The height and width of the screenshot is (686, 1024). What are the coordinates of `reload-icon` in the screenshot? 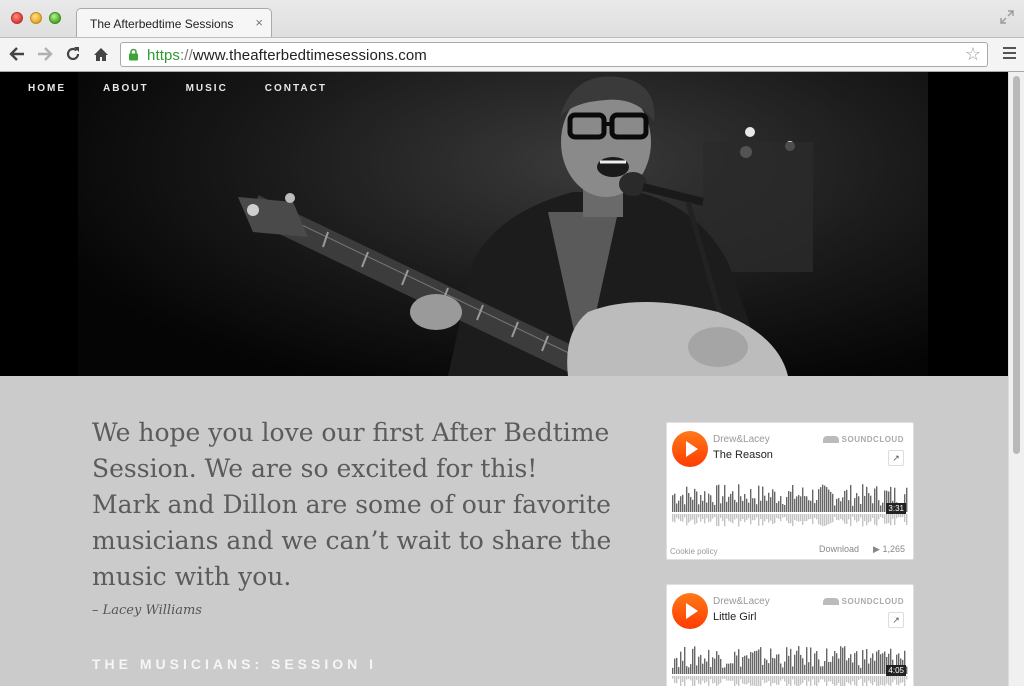 It's located at (73, 54).